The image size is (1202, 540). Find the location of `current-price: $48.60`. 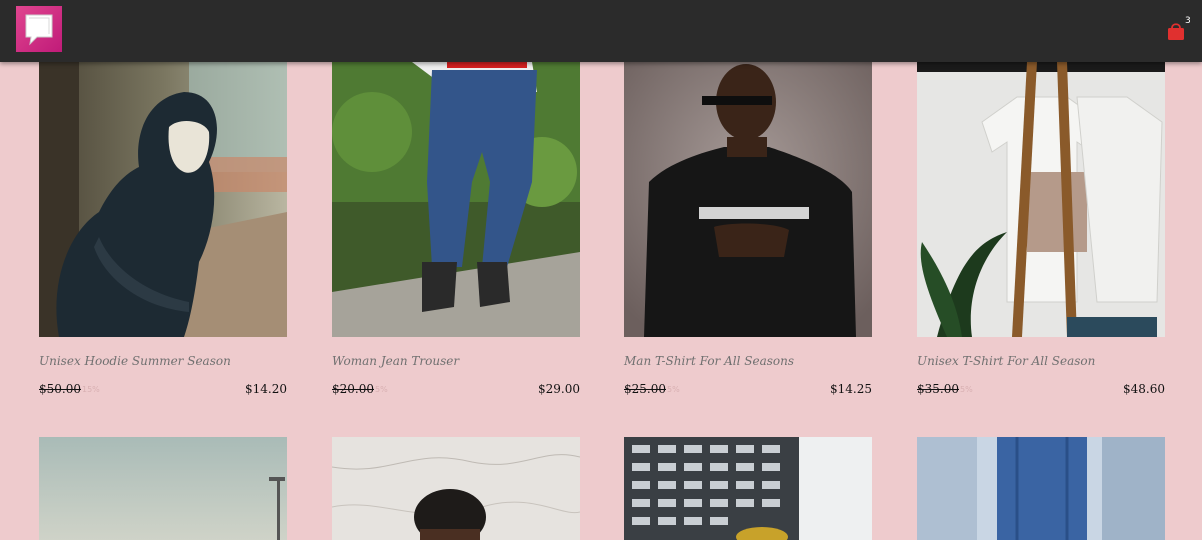

current-price: $48.60 is located at coordinates (1144, 389).